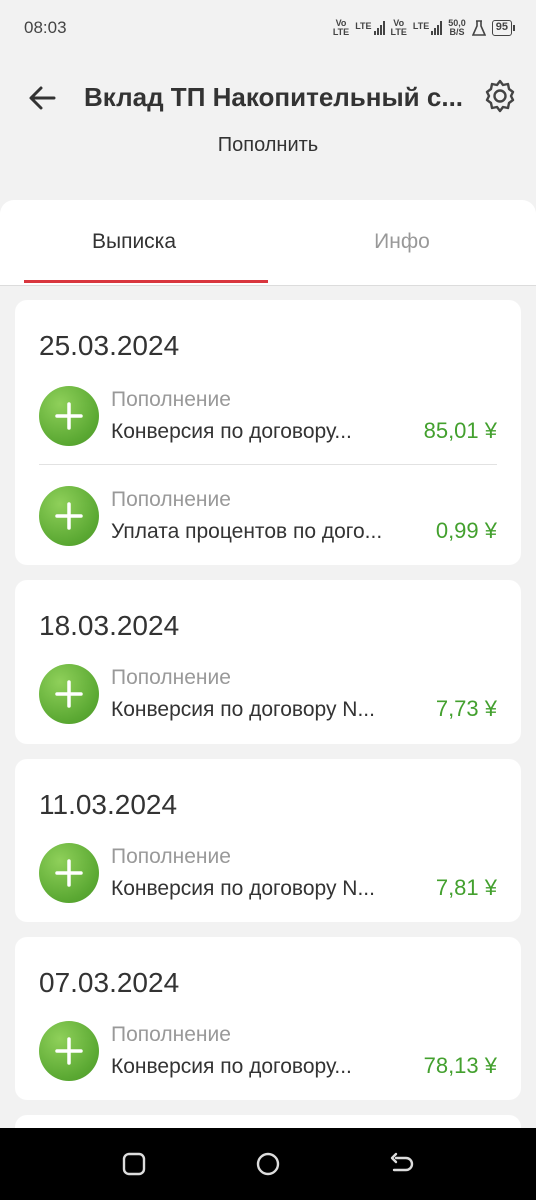 This screenshot has height=1200, width=536. What do you see at coordinates (478, 28) in the screenshot?
I see `flask-icon` at bounding box center [478, 28].